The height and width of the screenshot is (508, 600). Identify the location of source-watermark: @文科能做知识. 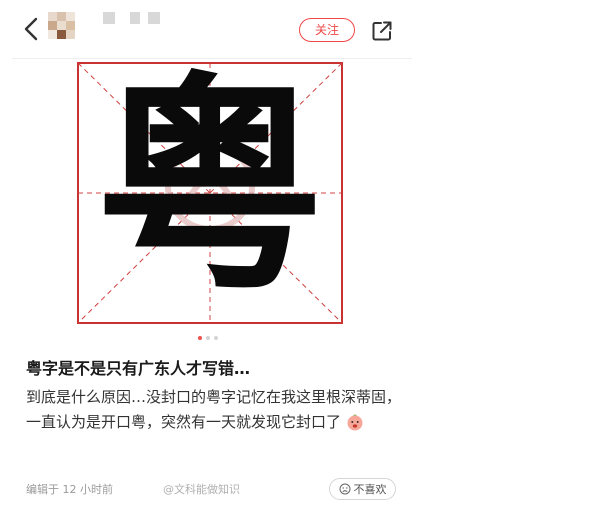
(201, 489).